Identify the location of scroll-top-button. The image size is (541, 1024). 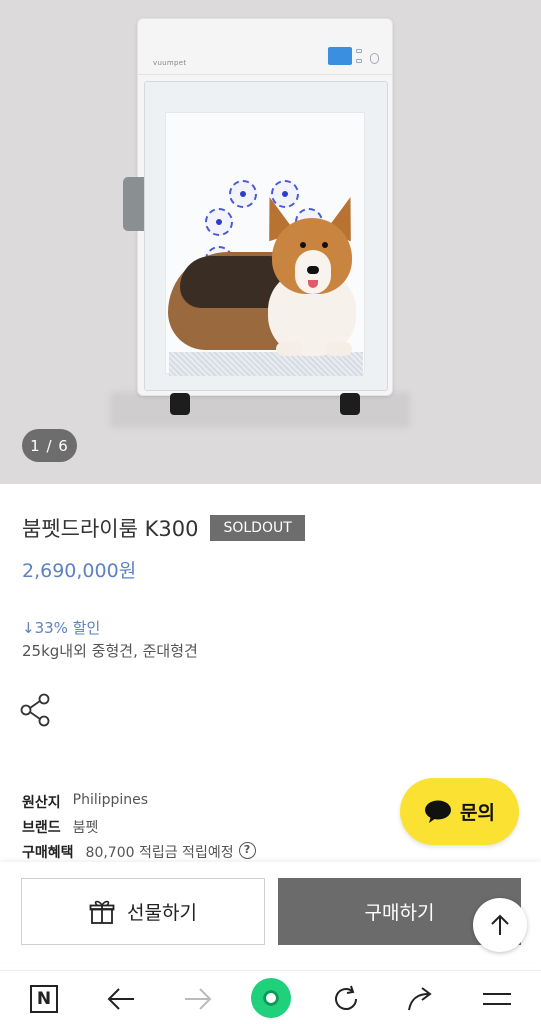
(500, 925).